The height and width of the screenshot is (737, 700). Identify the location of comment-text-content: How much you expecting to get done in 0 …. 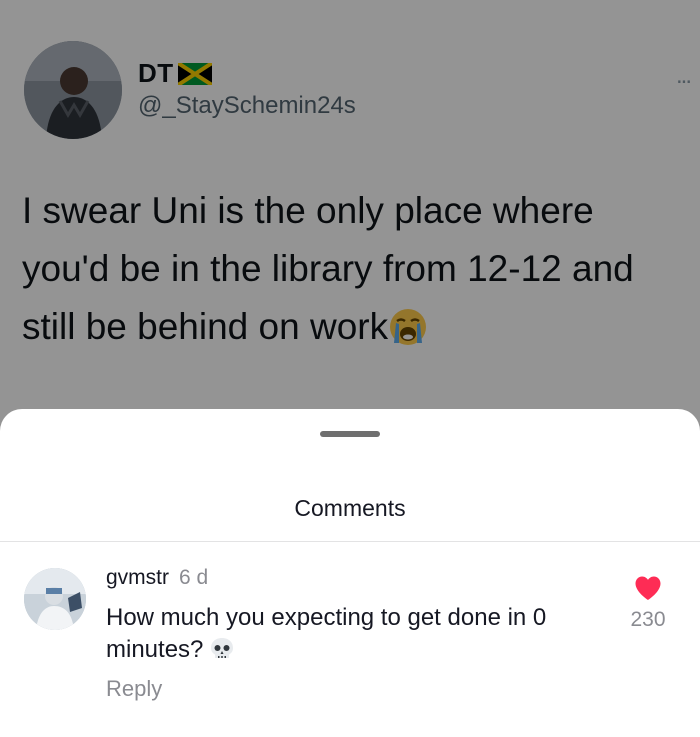
(326, 633).